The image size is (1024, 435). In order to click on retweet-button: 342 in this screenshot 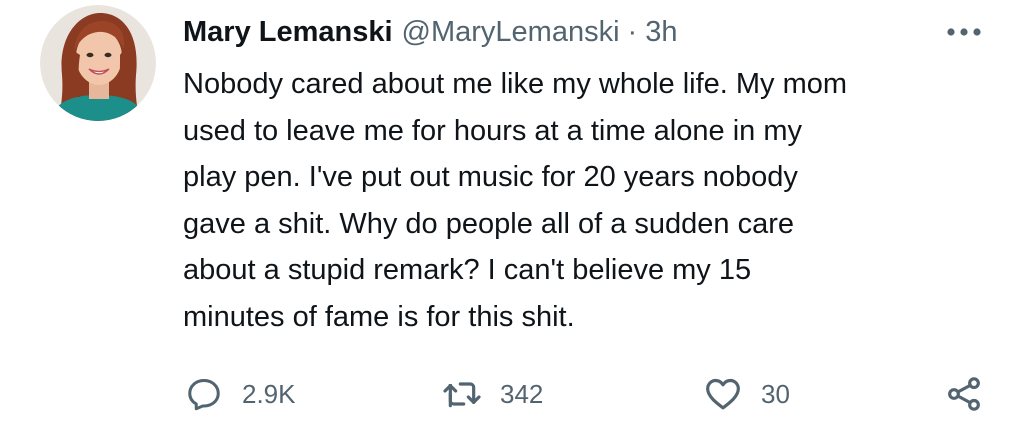, I will do `click(492, 394)`.